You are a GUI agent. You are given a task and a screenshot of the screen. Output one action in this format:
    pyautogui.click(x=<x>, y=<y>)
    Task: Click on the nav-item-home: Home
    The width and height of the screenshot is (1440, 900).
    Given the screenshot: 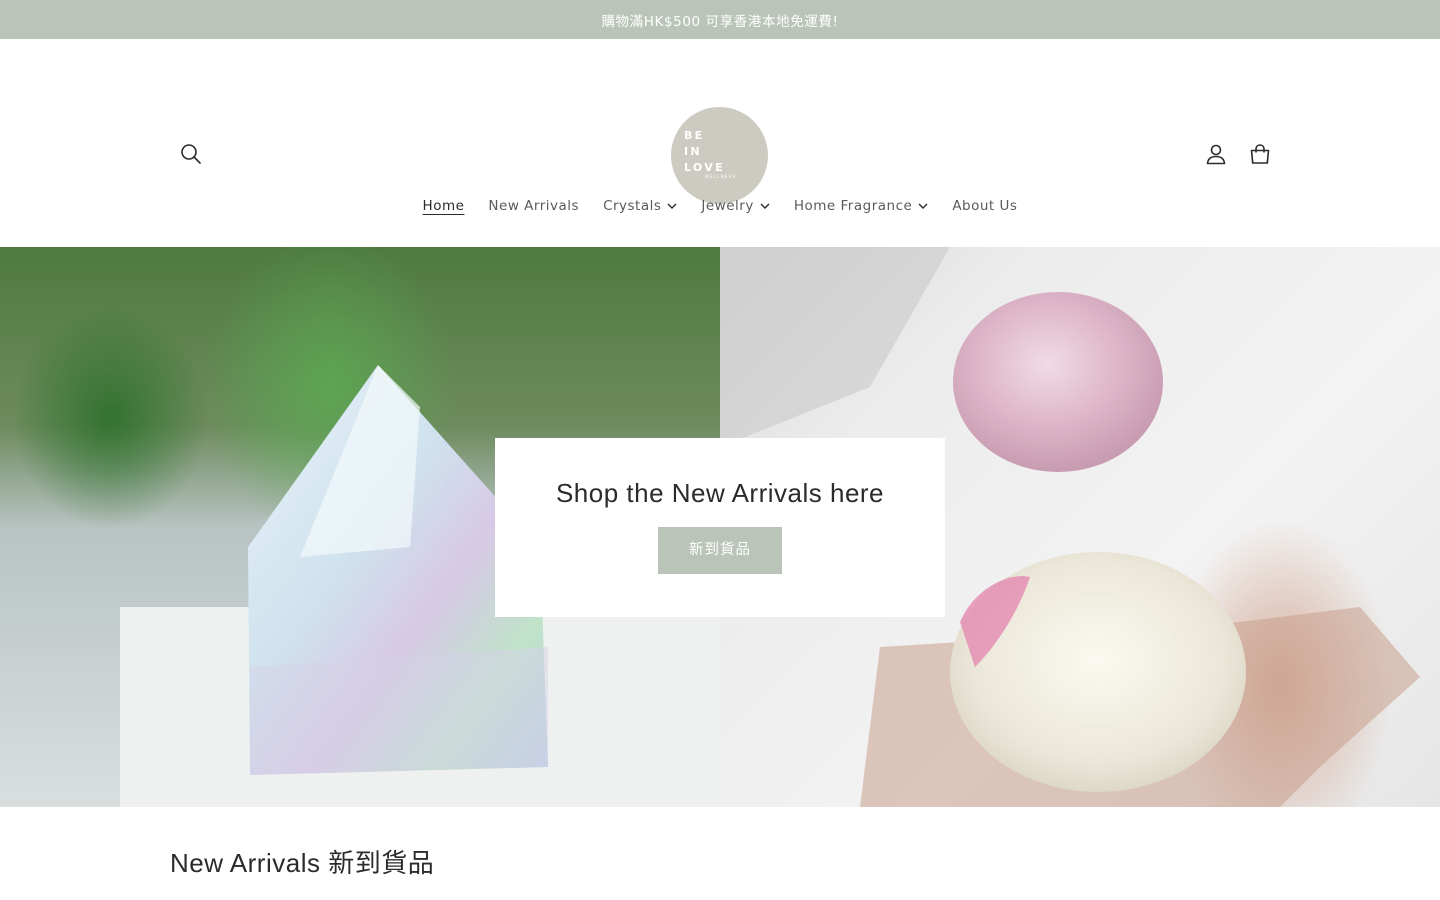 What is the action you would take?
    pyautogui.click(x=444, y=206)
    